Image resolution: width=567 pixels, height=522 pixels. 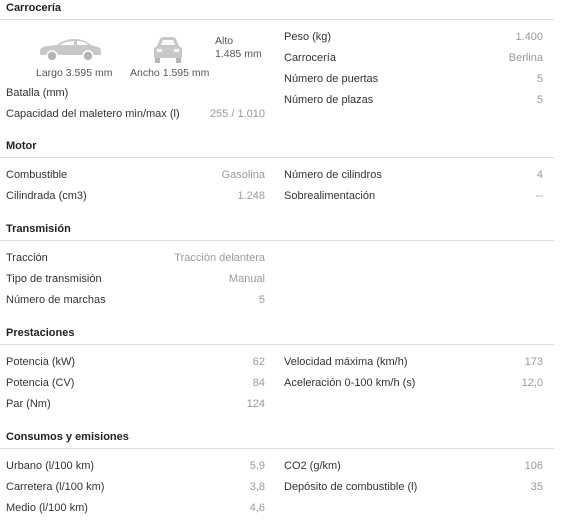 What do you see at coordinates (257, 508) in the screenshot?
I see `spec-value-medio: 4,6` at bounding box center [257, 508].